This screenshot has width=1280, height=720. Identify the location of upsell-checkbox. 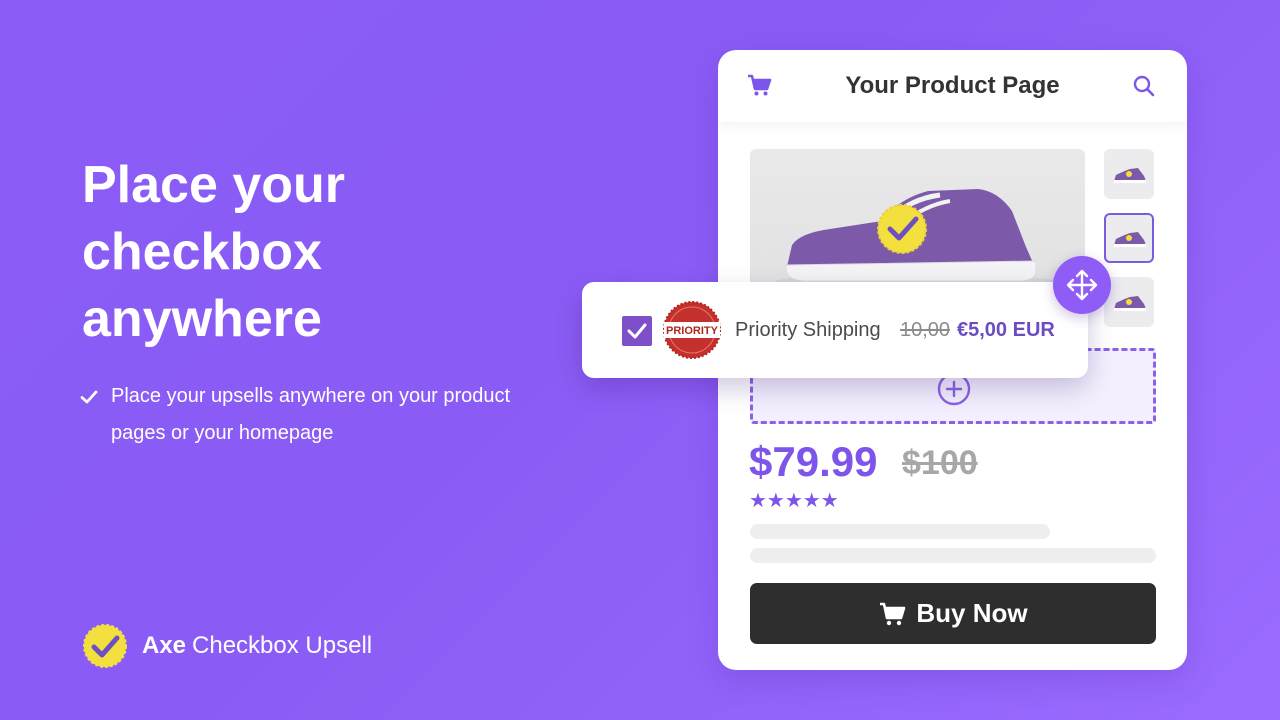
(637, 331).